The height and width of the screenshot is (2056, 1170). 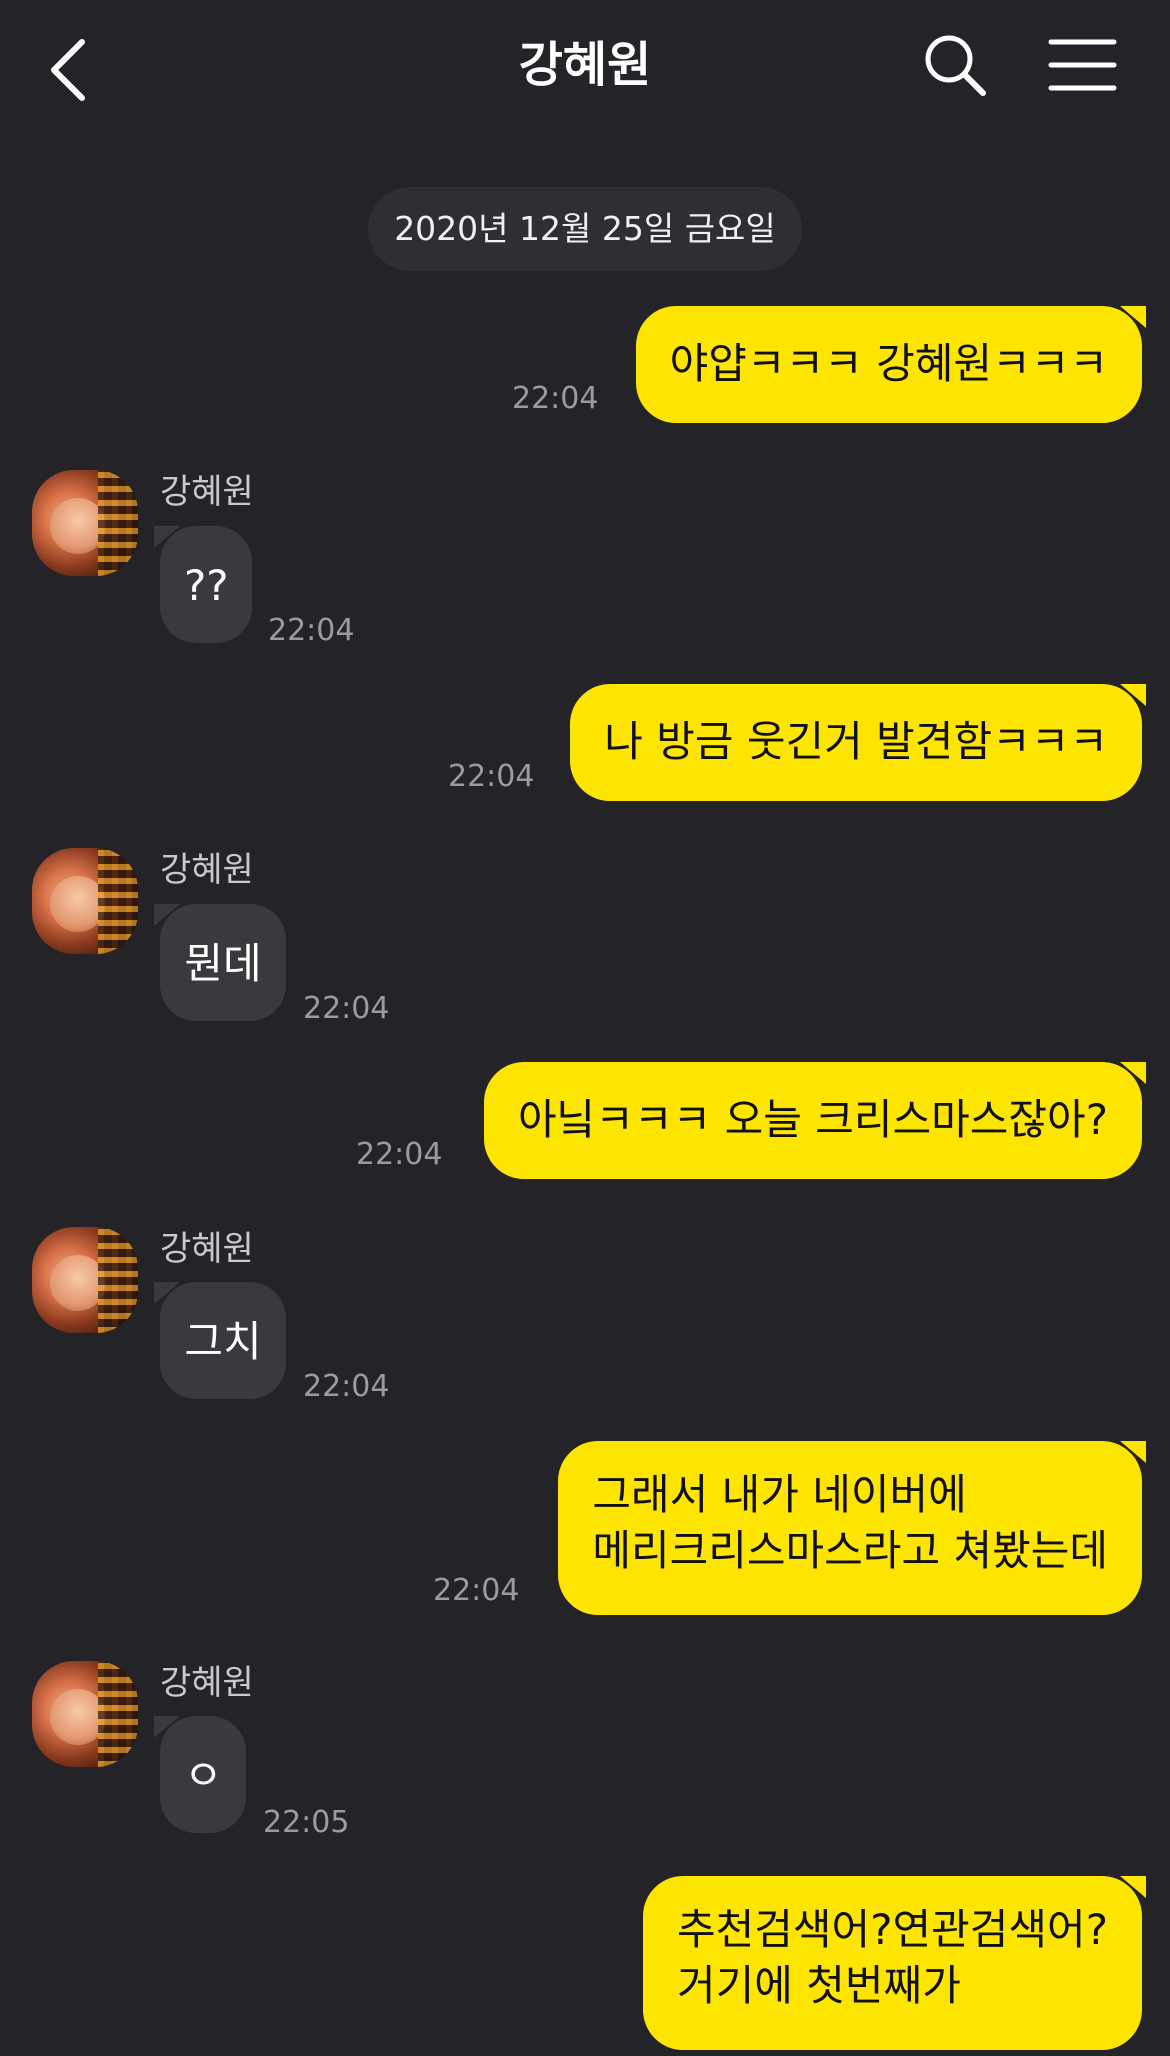 I want to click on message-text-line: 추천검색어?연관검색어?, so click(x=892, y=1929).